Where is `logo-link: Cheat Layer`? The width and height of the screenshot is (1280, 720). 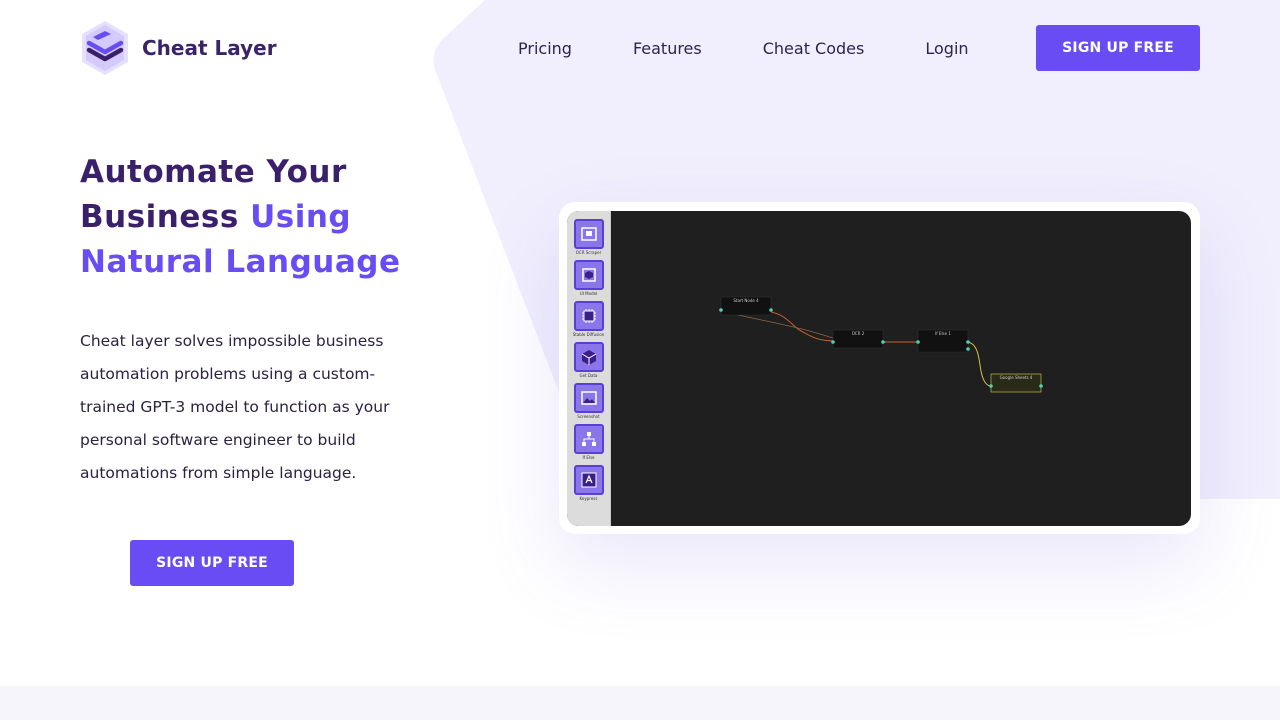 logo-link: Cheat Layer is located at coordinates (178, 48).